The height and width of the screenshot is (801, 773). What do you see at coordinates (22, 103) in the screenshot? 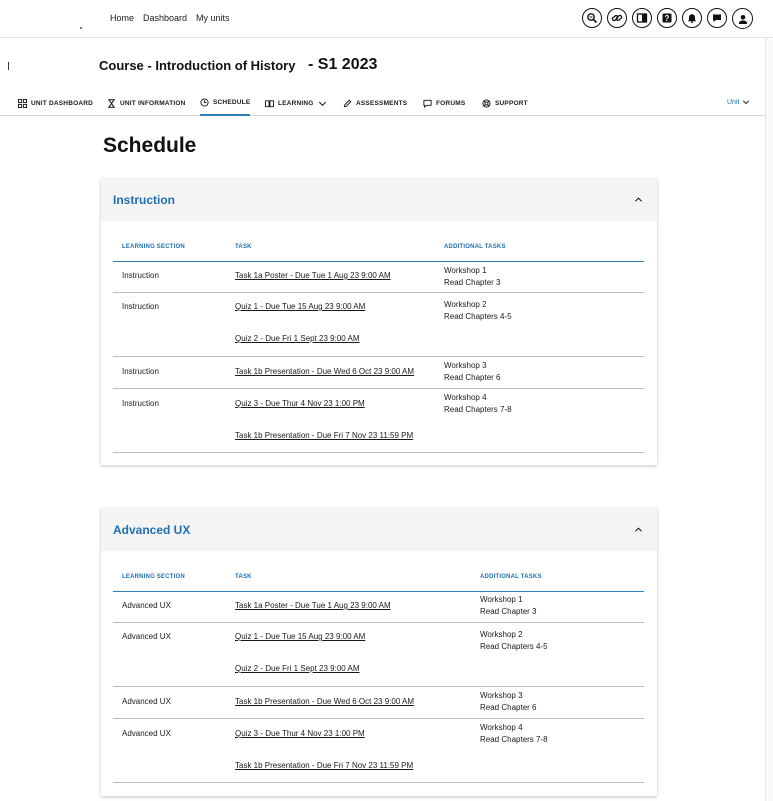
I see `grid-icon` at bounding box center [22, 103].